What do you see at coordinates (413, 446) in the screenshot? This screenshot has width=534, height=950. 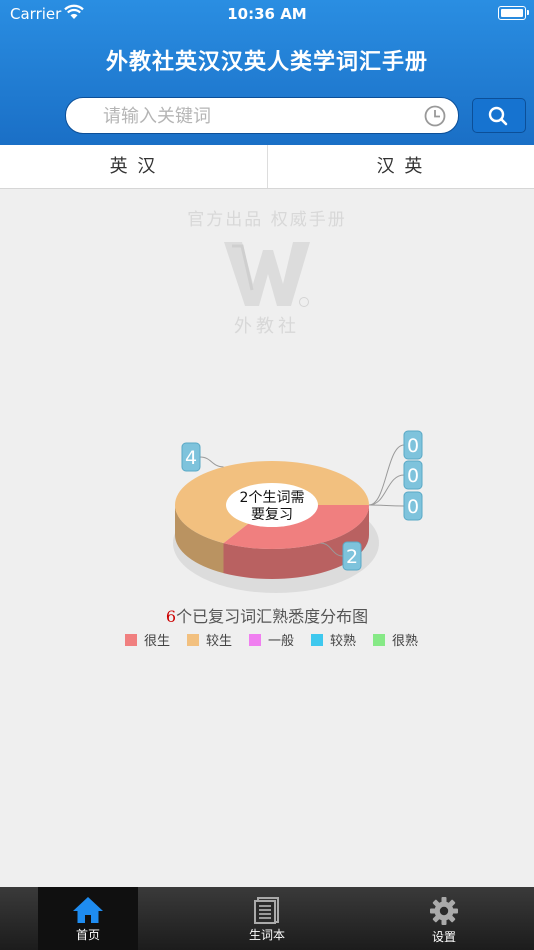 I see `data-label-一般: 0` at bounding box center [413, 446].